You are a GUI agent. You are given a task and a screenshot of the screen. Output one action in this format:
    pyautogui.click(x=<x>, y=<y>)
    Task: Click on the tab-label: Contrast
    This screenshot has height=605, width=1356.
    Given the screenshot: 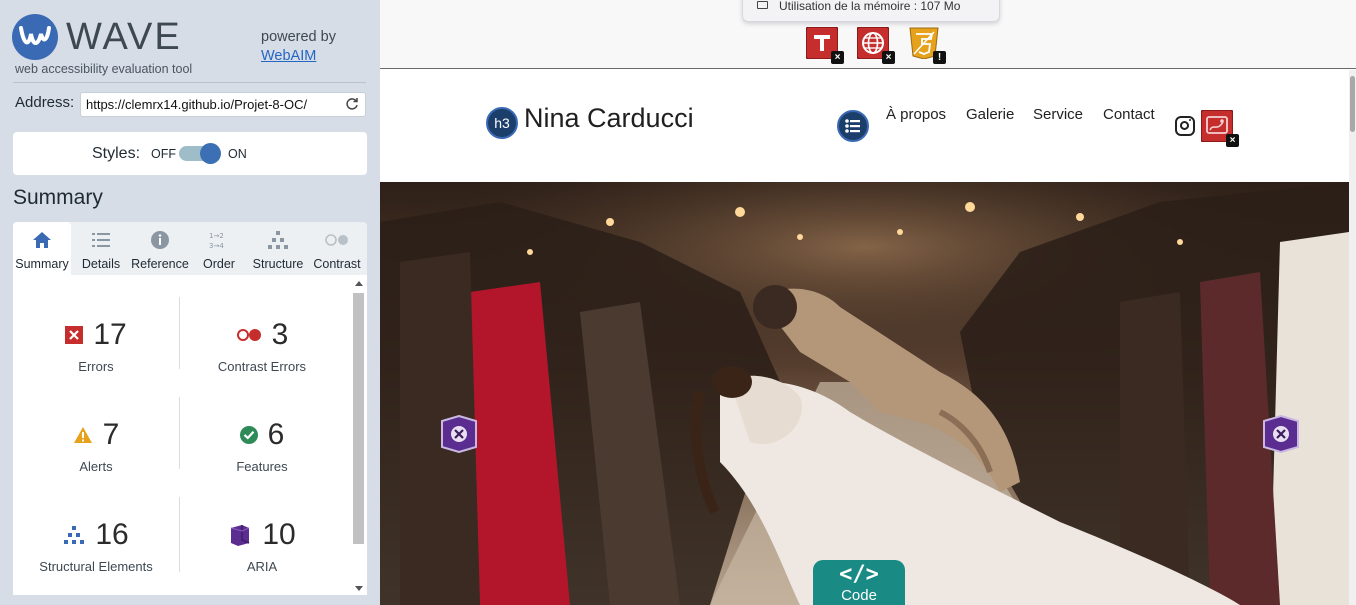 What is the action you would take?
    pyautogui.click(x=337, y=264)
    